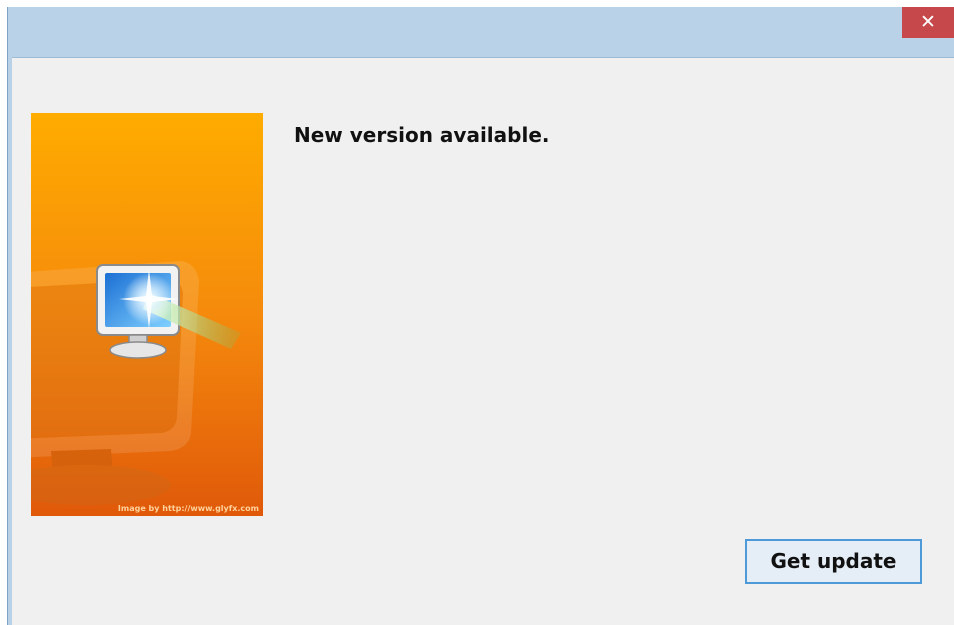 This screenshot has width=954, height=625. Describe the element at coordinates (422, 135) in the screenshot. I see `dialog-heading: New version available.` at that location.